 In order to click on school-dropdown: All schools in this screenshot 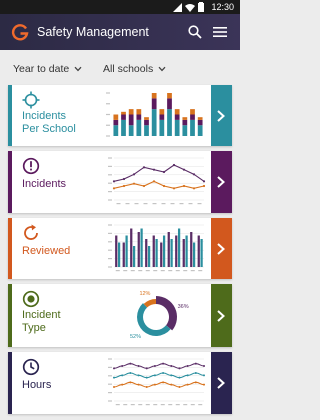, I will do `click(134, 69)`.